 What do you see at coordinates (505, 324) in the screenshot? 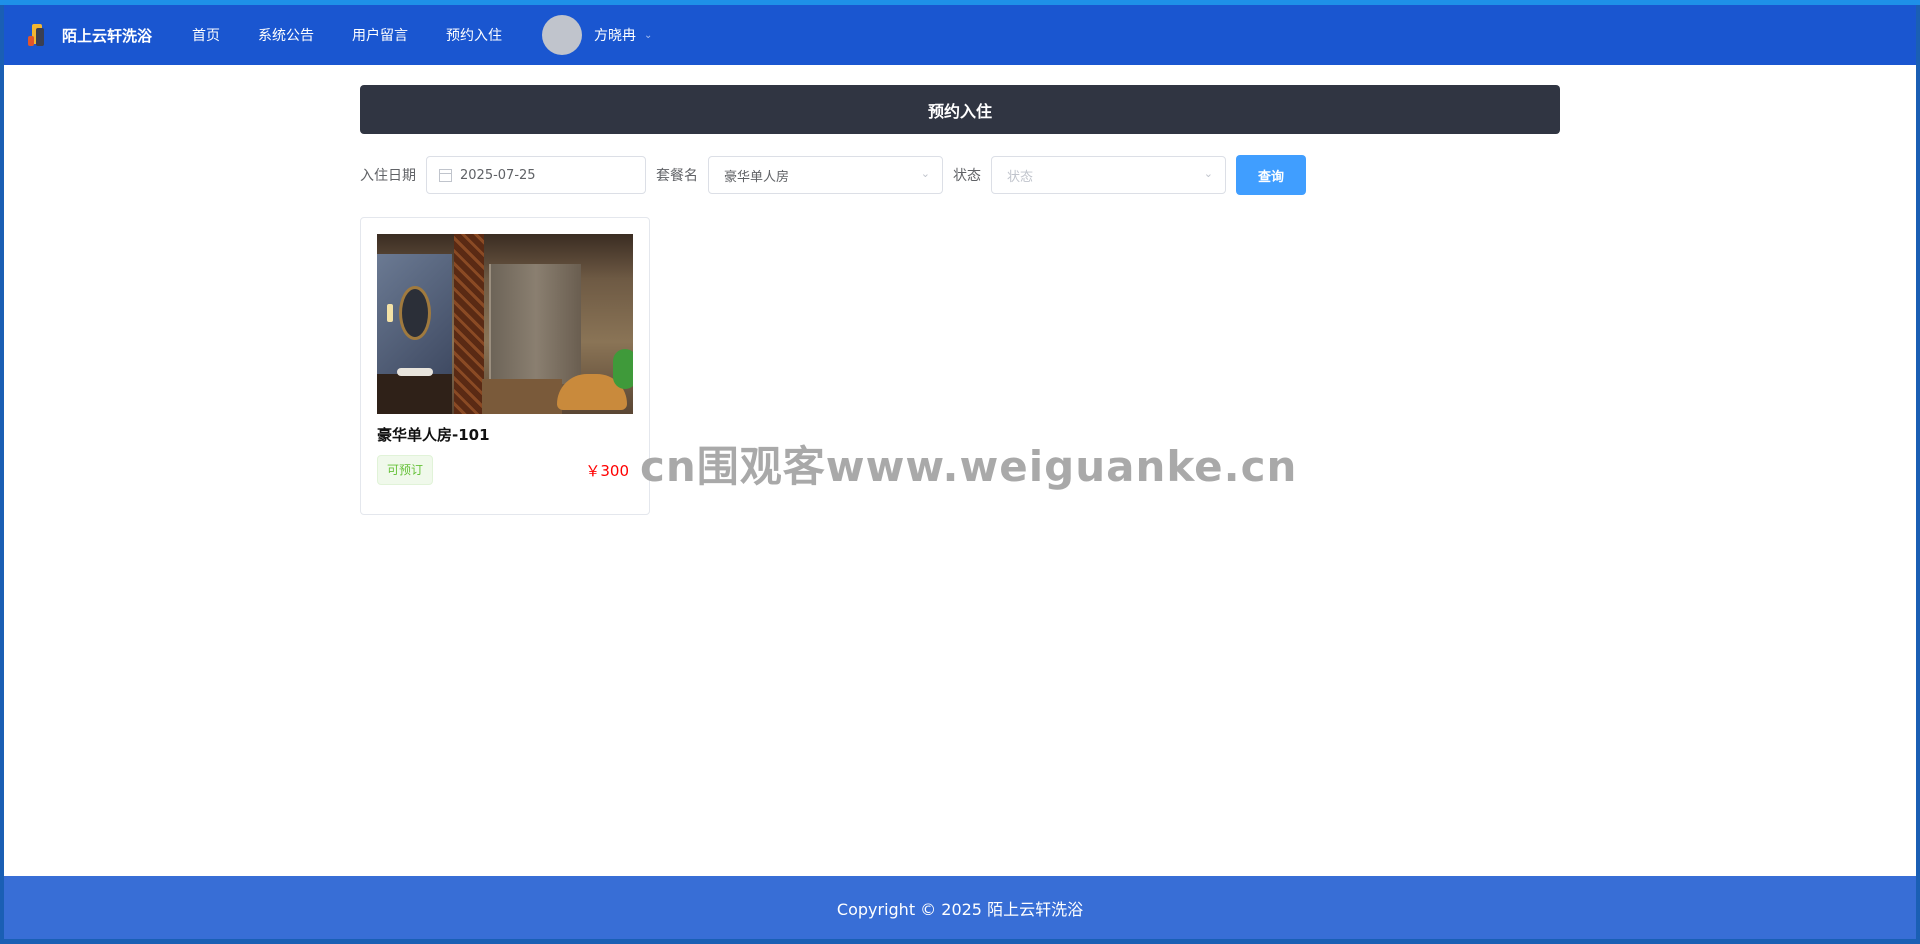
I see `room-image` at bounding box center [505, 324].